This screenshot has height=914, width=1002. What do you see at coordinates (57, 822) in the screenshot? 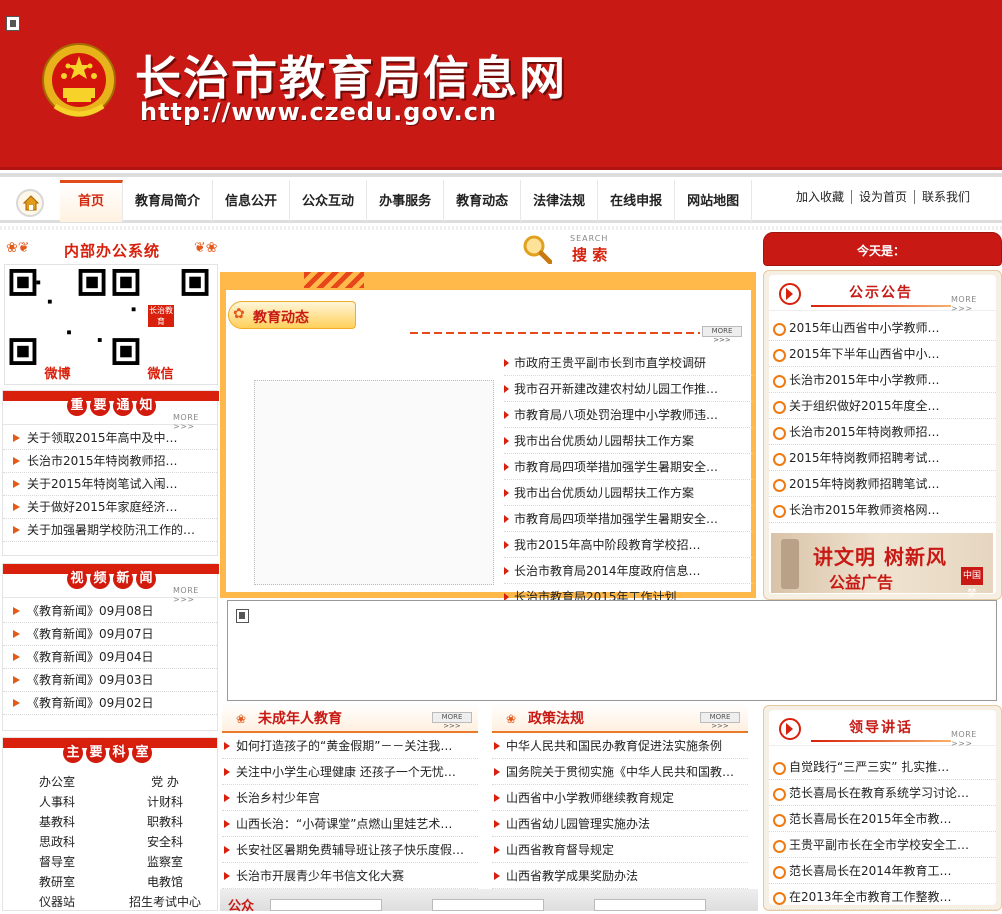
I see `department-link: 基教科` at bounding box center [57, 822].